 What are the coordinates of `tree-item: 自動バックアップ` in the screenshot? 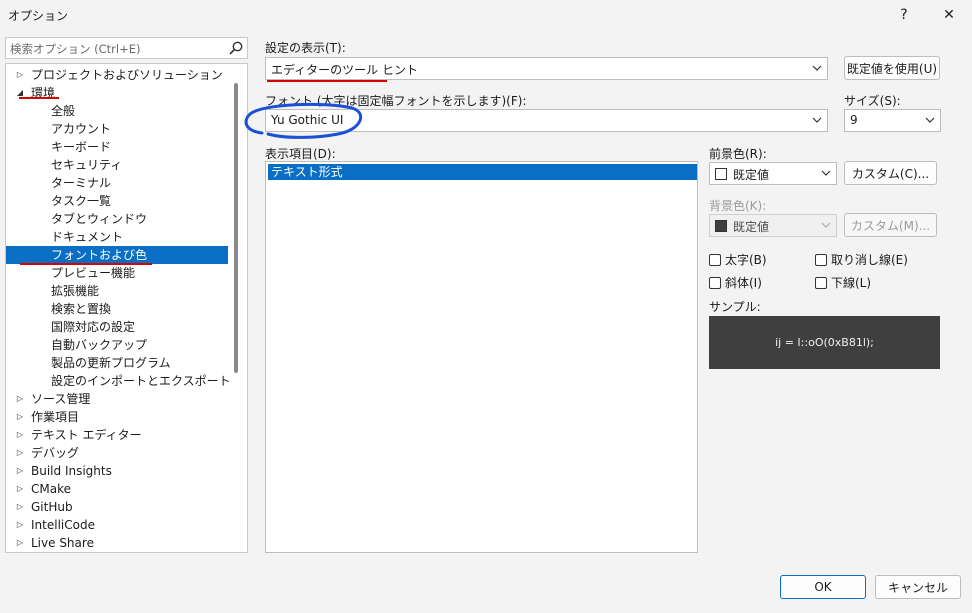 It's located at (117, 345).